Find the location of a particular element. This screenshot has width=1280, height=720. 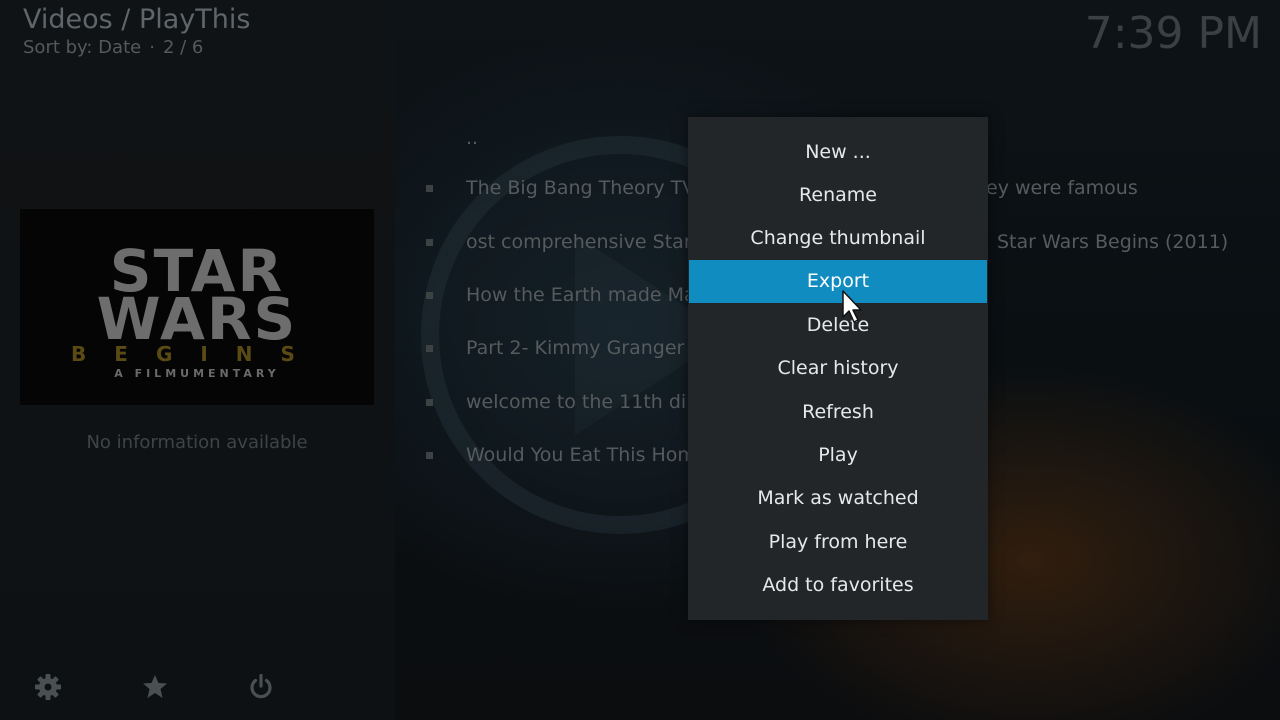

menu-item-play-from-here: Play from here is located at coordinates (838, 542).